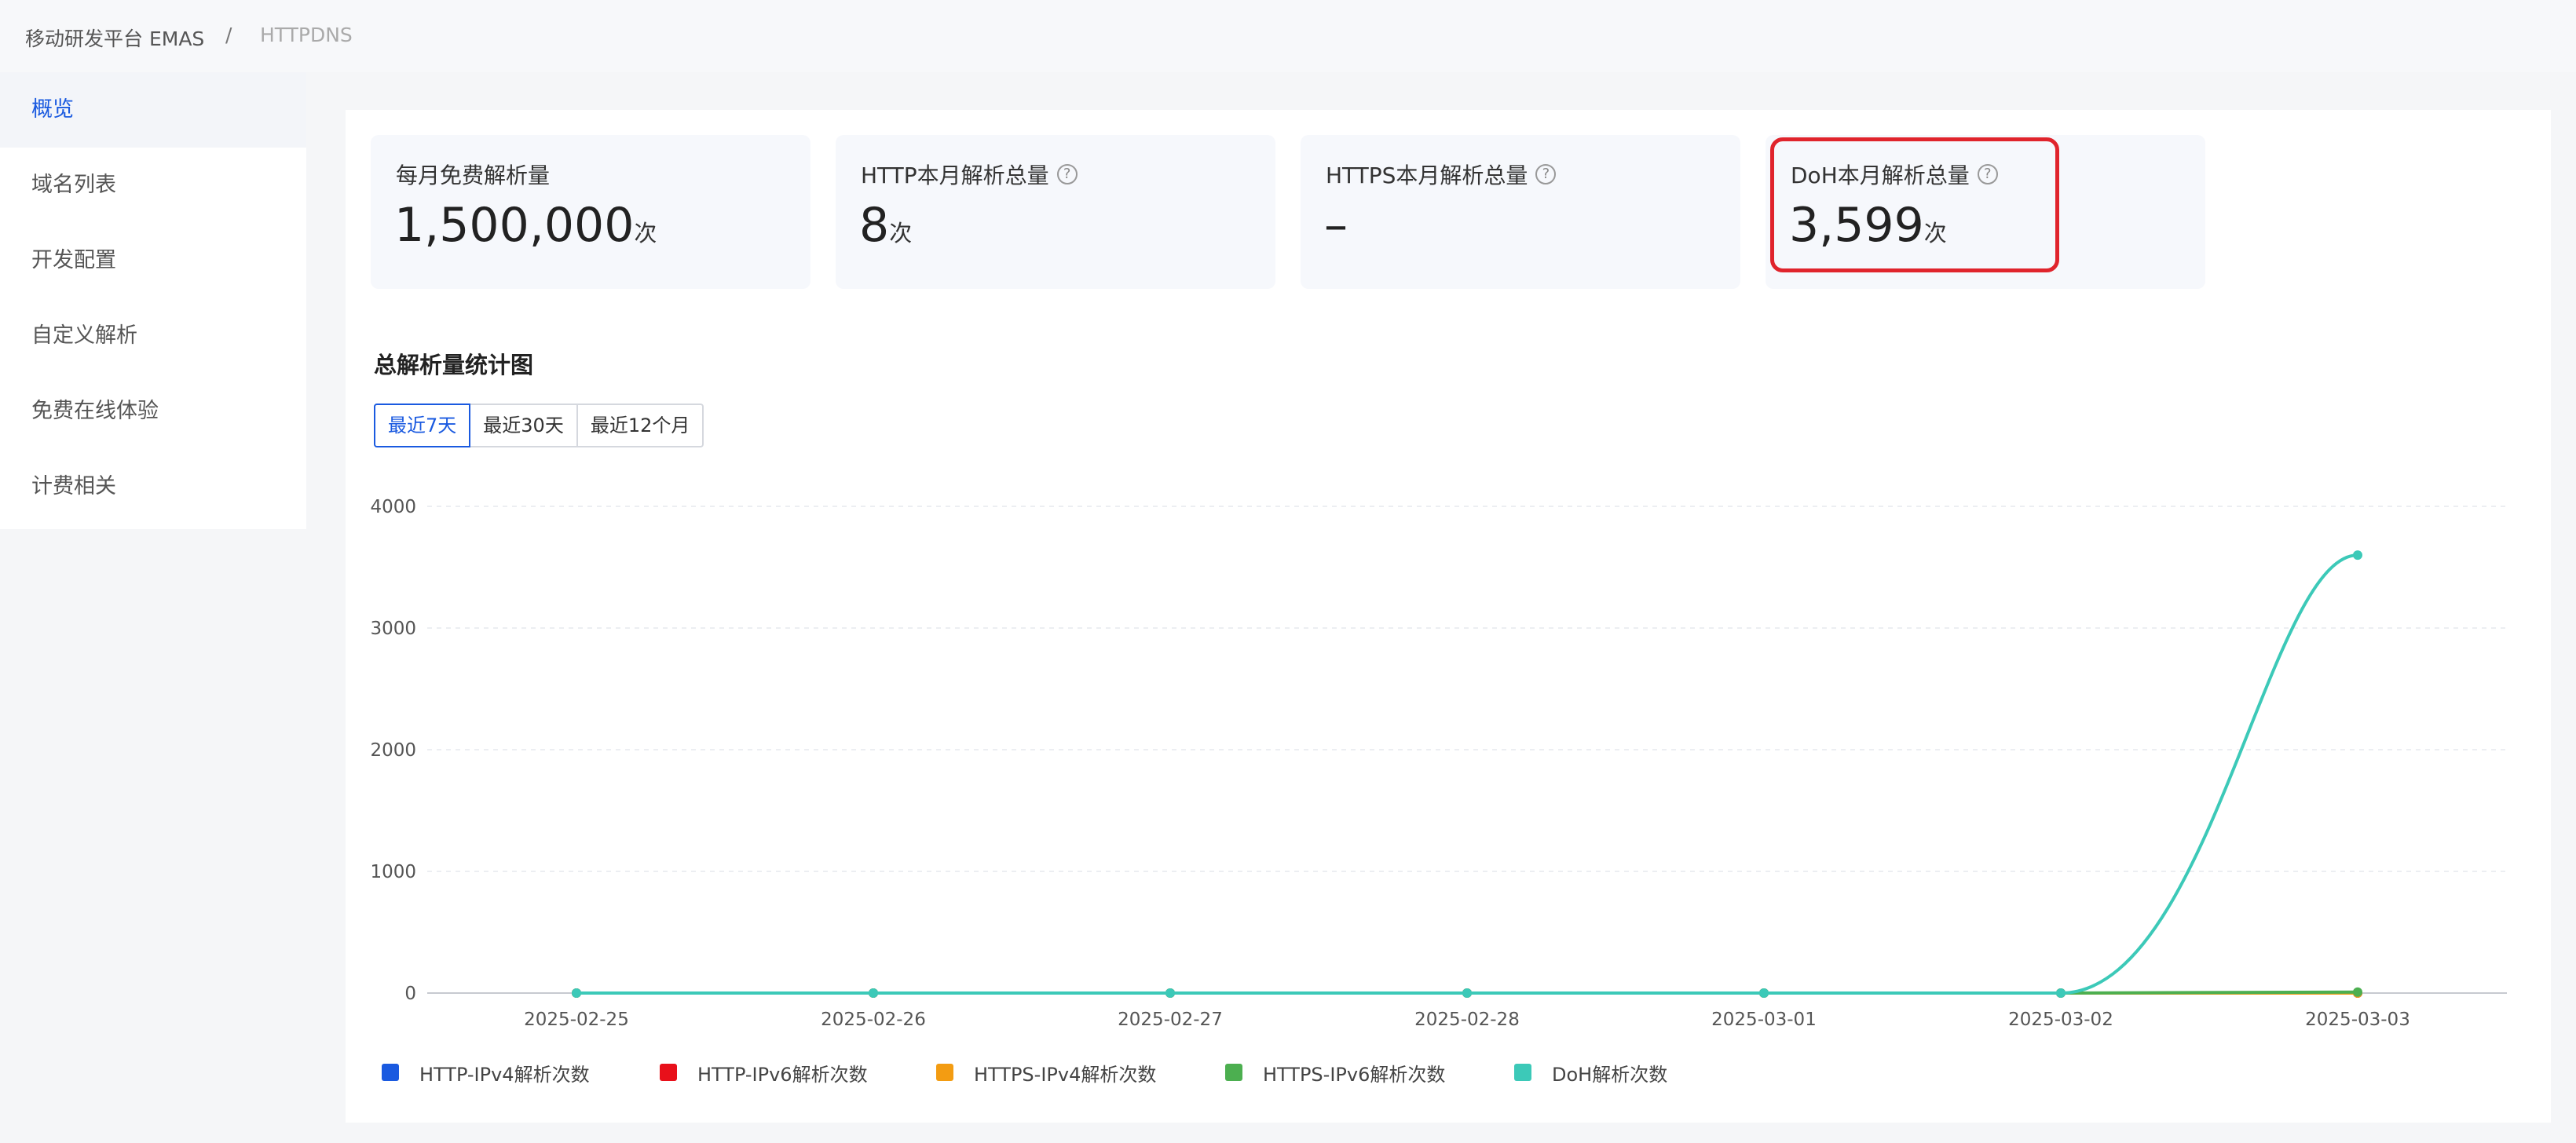 Image resolution: width=2576 pixels, height=1143 pixels. What do you see at coordinates (1764, 1020) in the screenshot?
I see `x-tick-label: 2025-03-01` at bounding box center [1764, 1020].